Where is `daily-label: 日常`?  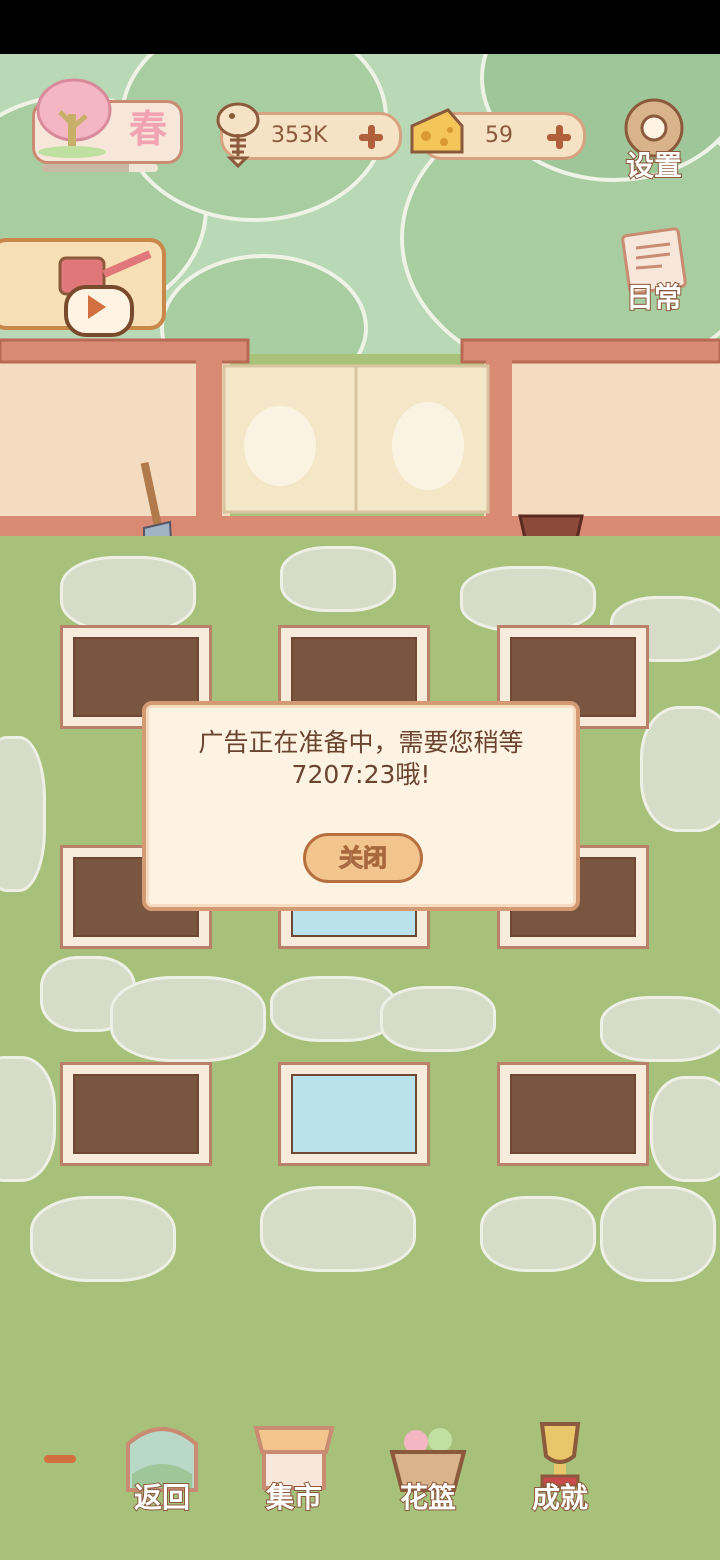
daily-label: 日常 is located at coordinates (654, 297).